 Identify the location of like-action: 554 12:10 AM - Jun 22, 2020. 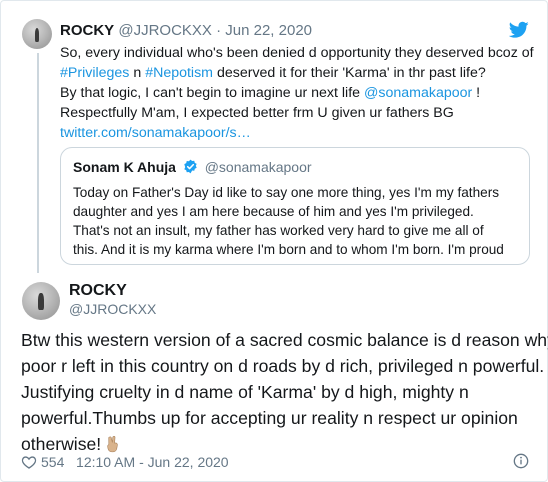
(125, 462).